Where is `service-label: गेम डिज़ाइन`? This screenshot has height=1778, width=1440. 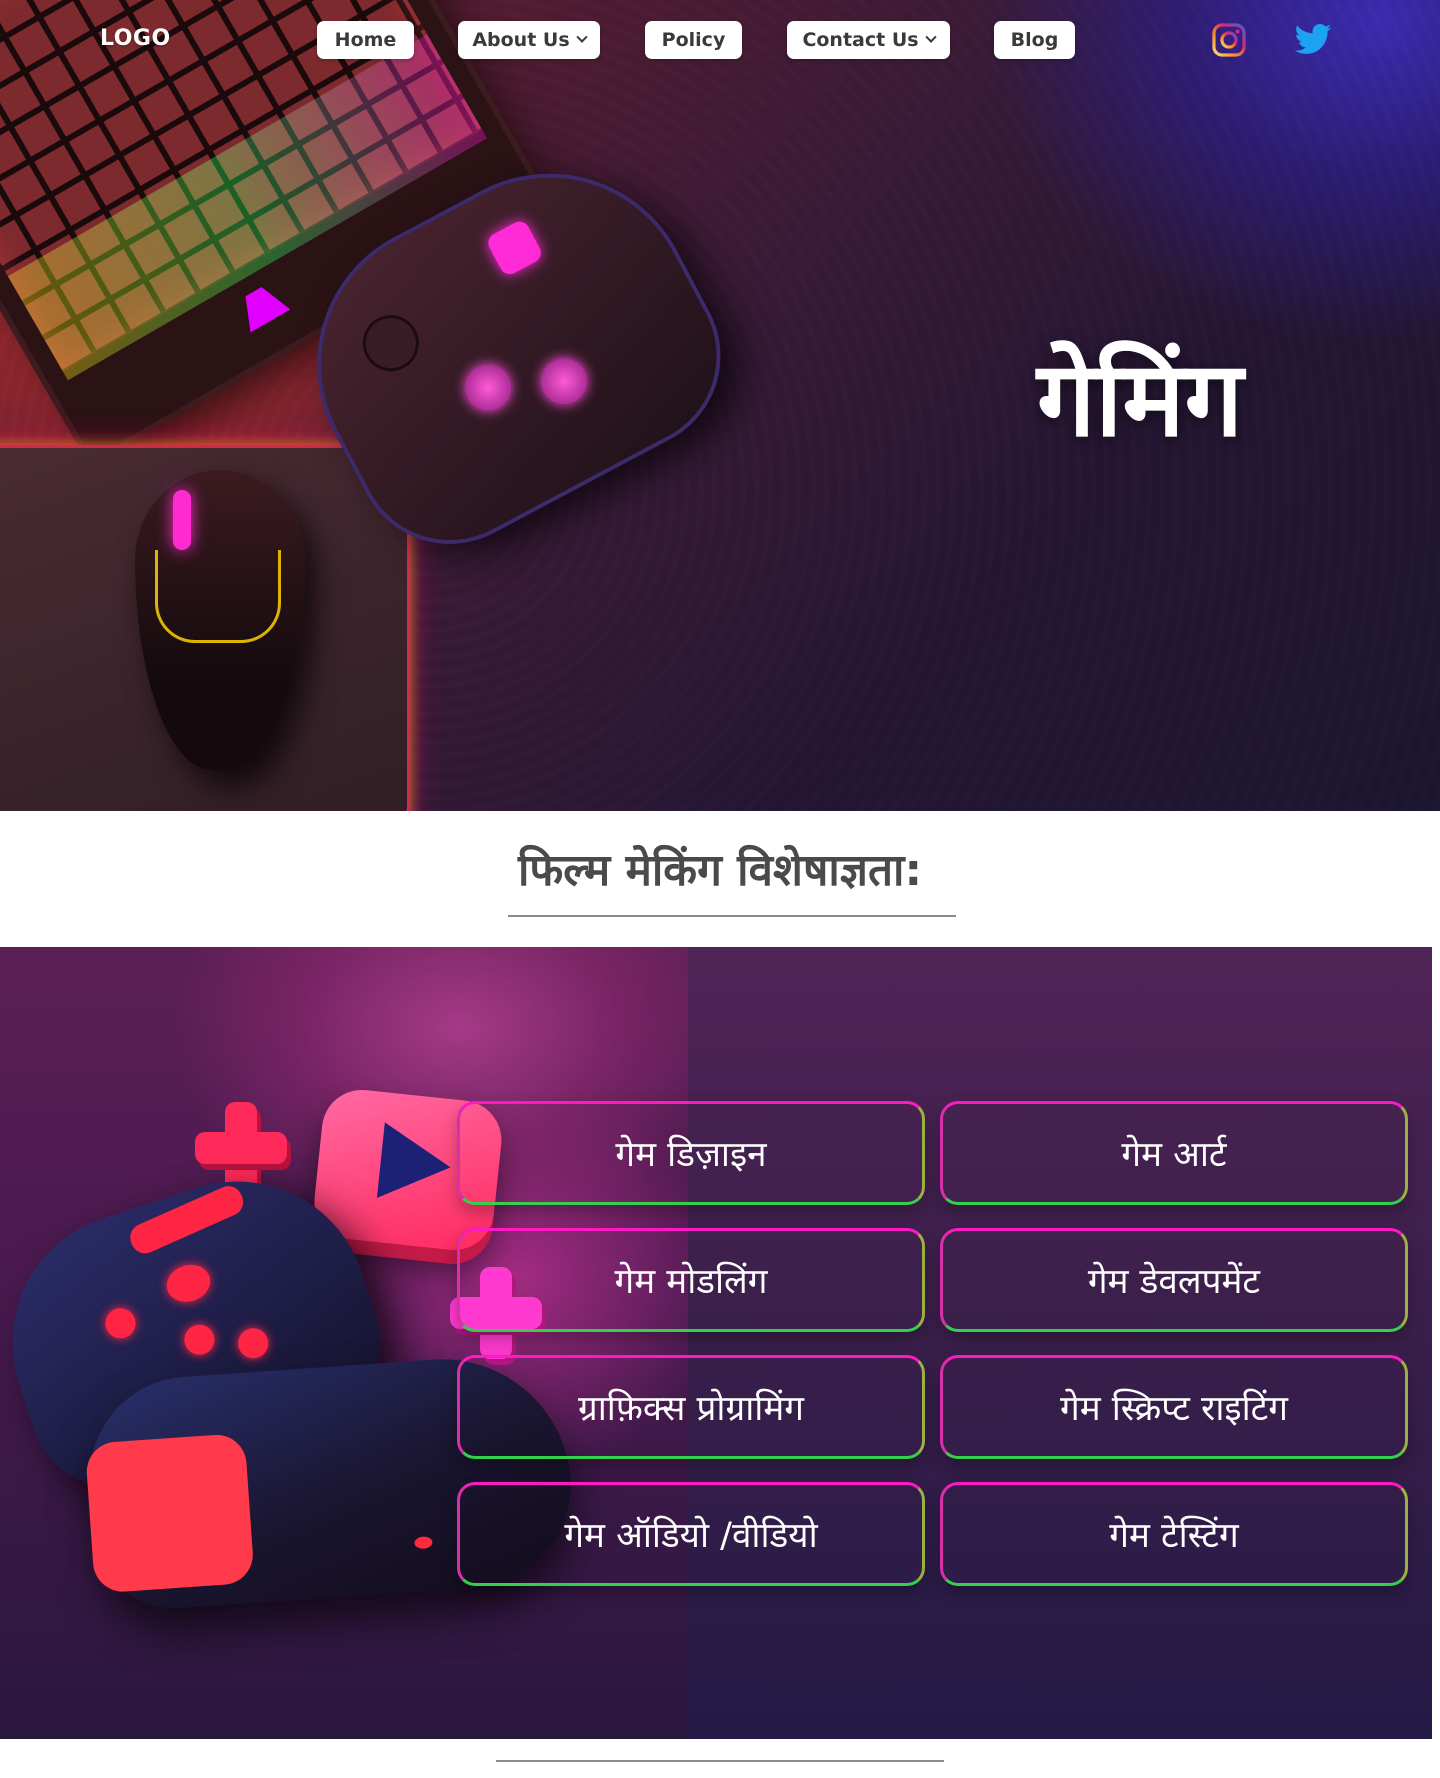 service-label: गेम डिज़ाइन is located at coordinates (691, 1154).